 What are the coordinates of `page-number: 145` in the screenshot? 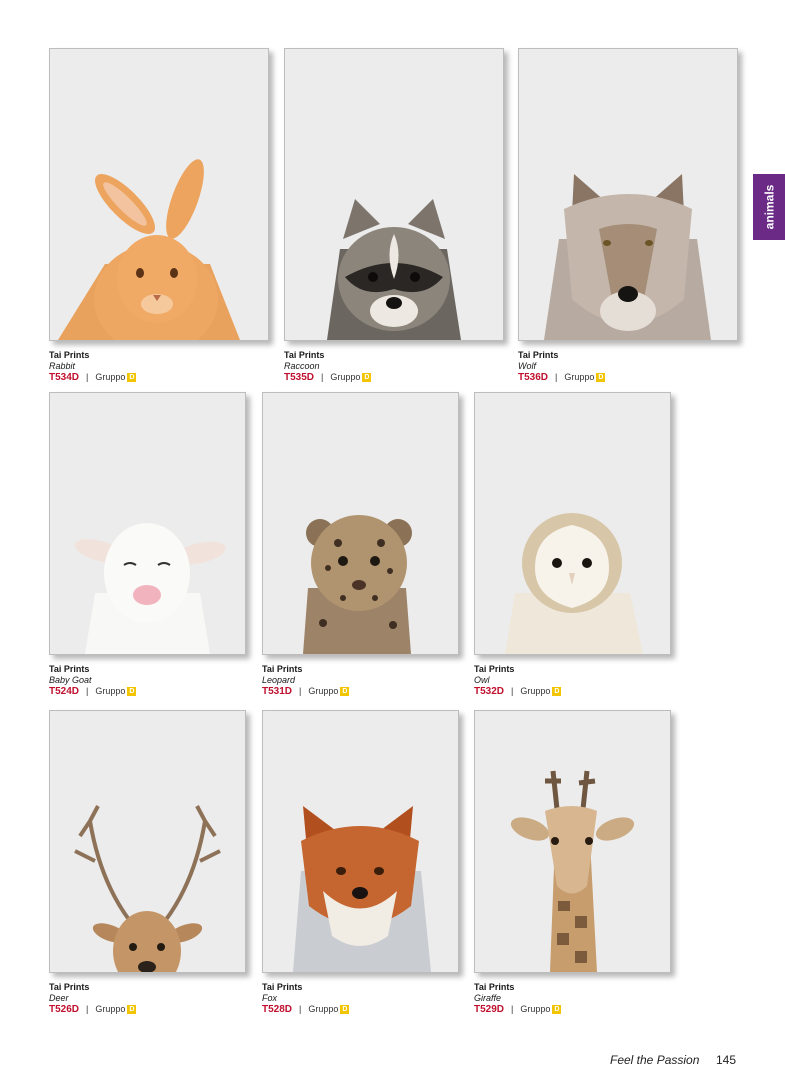 It's located at (726, 1060).